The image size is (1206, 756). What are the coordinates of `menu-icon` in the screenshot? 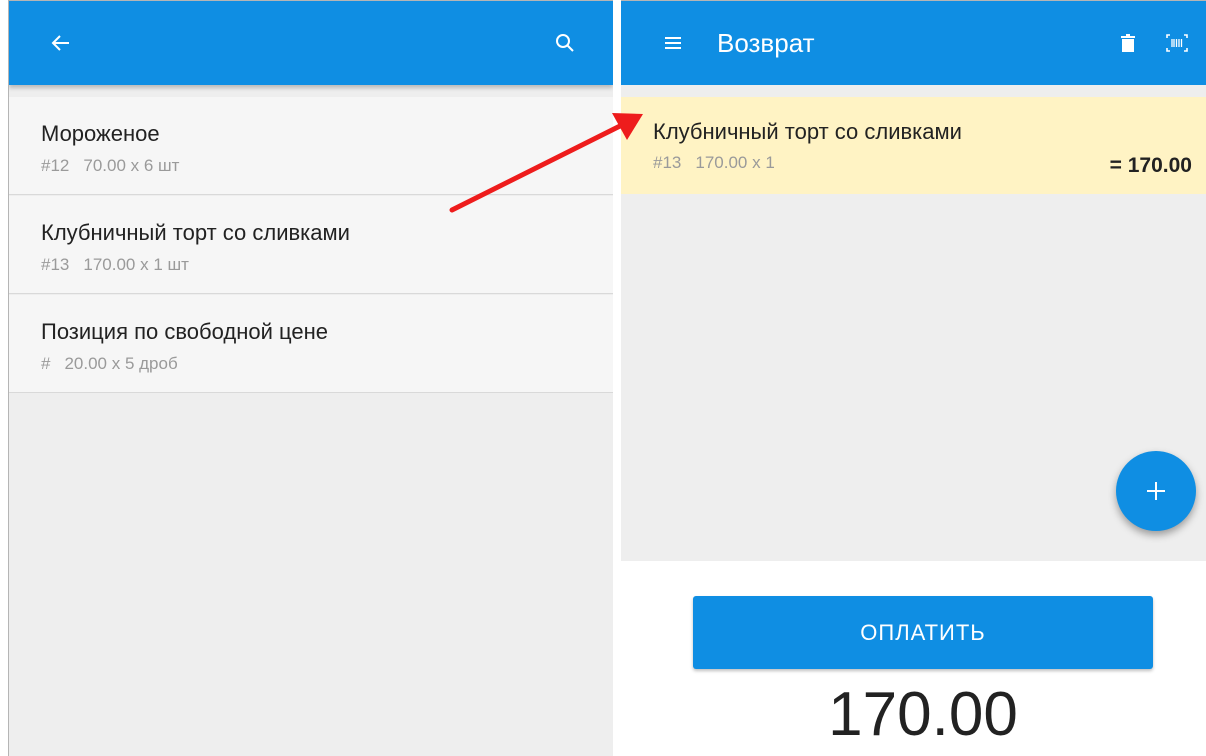 It's located at (673, 43).